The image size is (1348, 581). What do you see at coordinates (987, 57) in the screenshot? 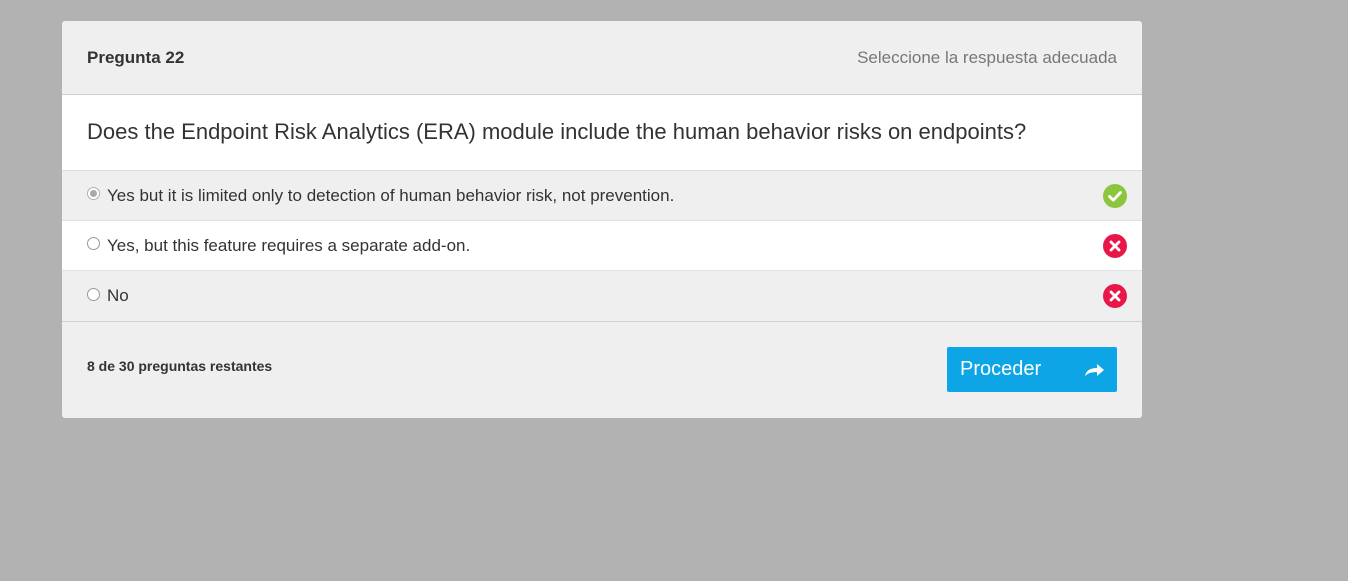
I see `question-instruction: Seleccione la respuesta adecuada` at bounding box center [987, 57].